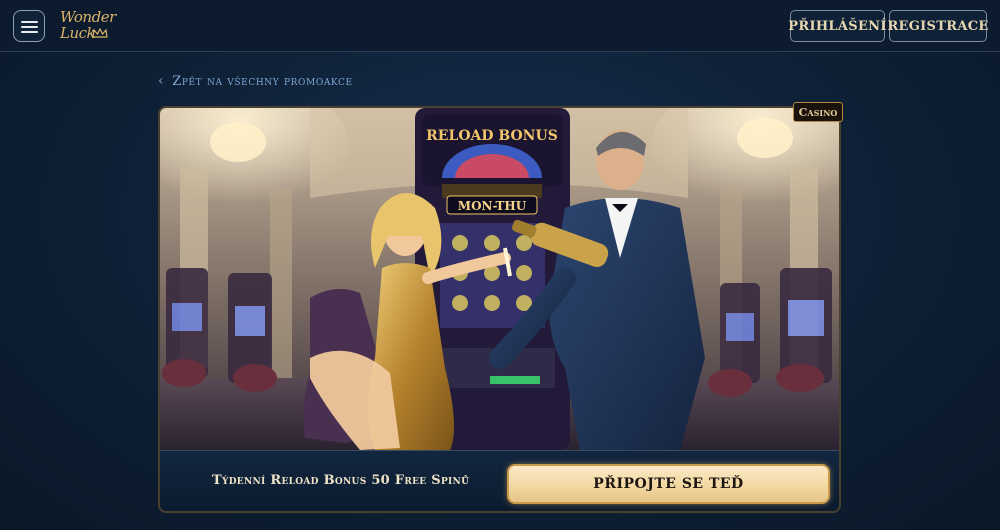  What do you see at coordinates (492, 206) in the screenshot?
I see `machine-days-text: MON-THU` at bounding box center [492, 206].